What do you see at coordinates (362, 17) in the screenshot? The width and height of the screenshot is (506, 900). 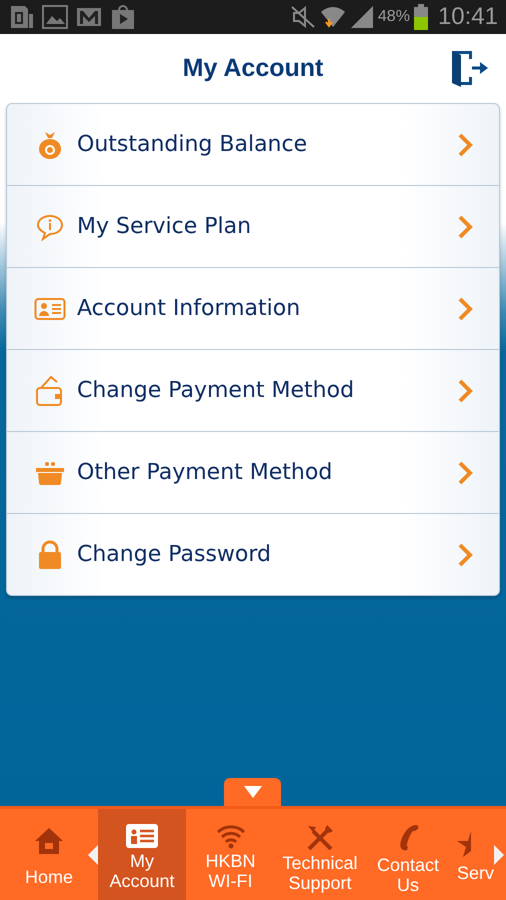 I see `signal-icon` at bounding box center [362, 17].